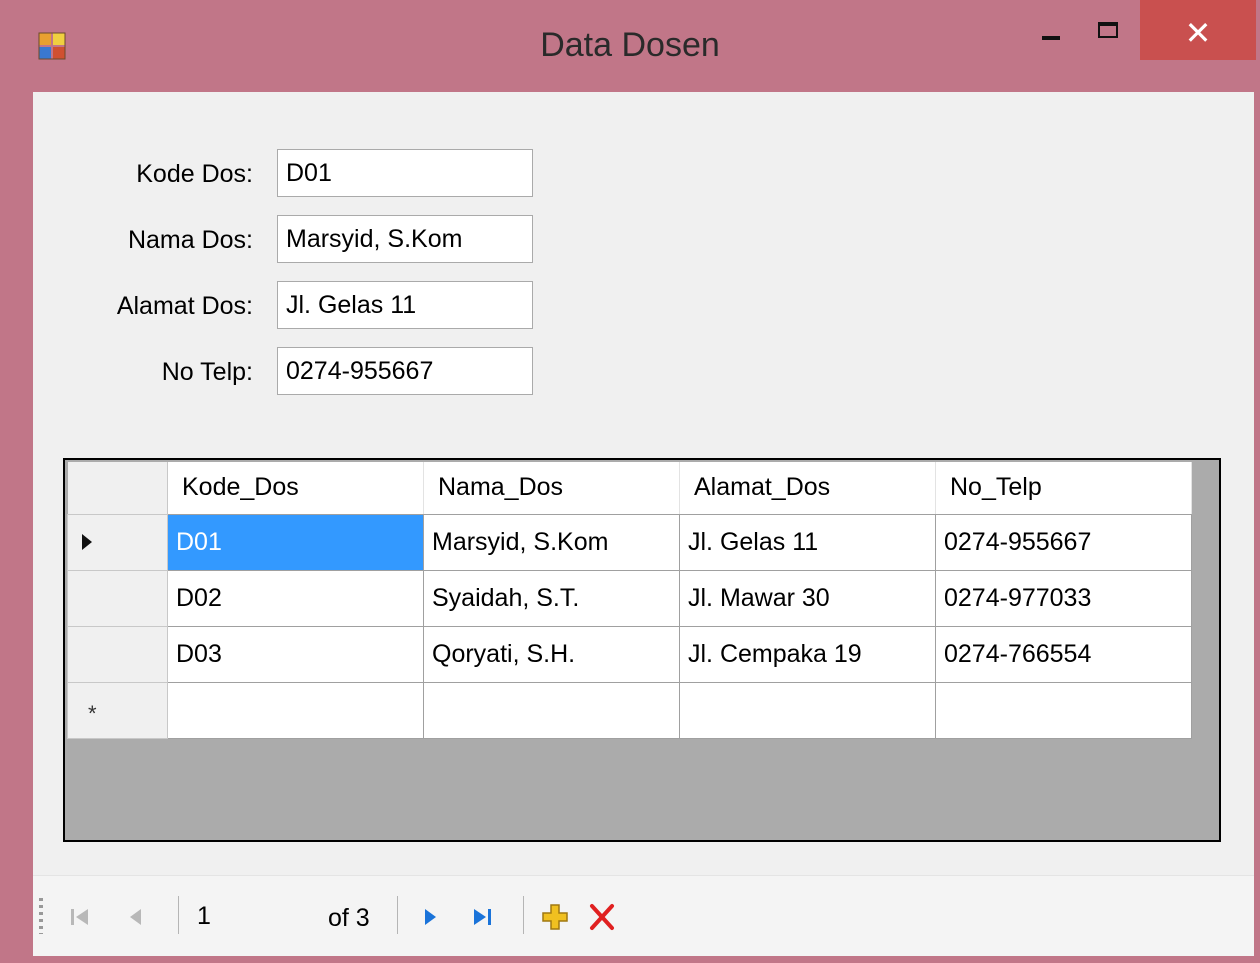 Image resolution: width=1260 pixels, height=963 pixels. What do you see at coordinates (117, 710) in the screenshot?
I see `row-header: *` at bounding box center [117, 710].